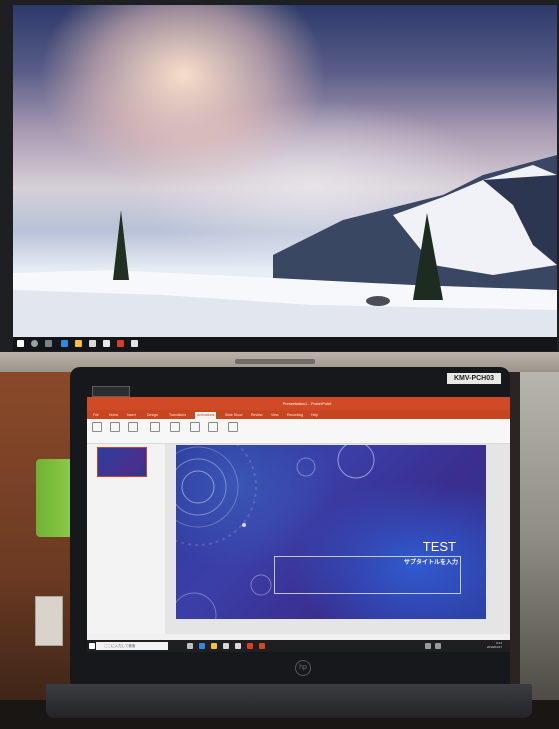 The height and width of the screenshot is (729, 559). Describe the element at coordinates (331, 532) in the screenshot. I see `slide-canvas: TEST サブタイトルを入力` at that location.